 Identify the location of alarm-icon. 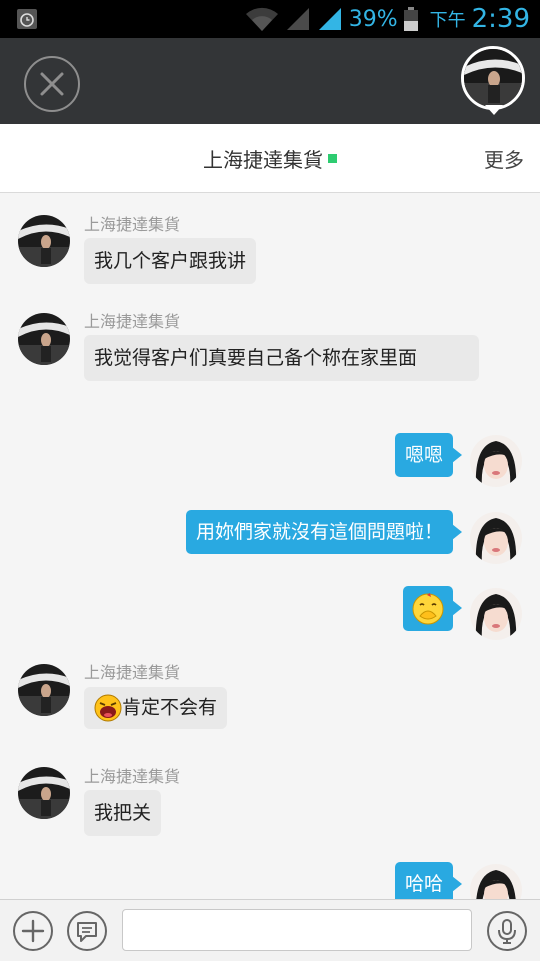
(27, 19).